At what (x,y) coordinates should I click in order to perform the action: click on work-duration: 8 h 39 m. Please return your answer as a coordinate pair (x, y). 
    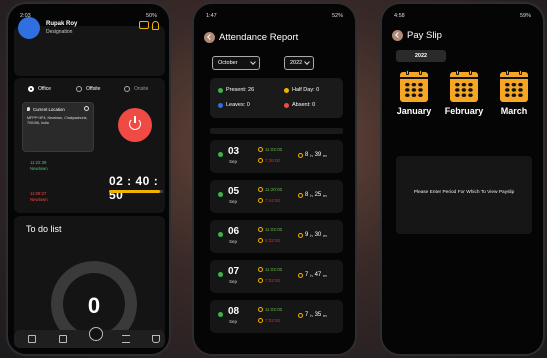
    Looking at the image, I should click on (312, 155).